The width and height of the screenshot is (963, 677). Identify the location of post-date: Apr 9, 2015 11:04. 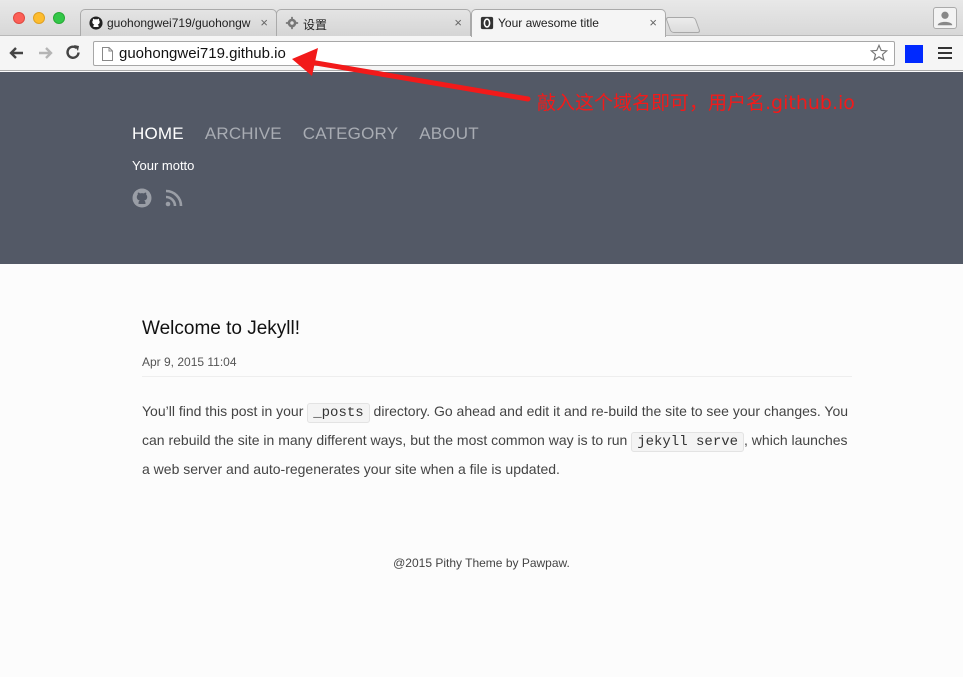
(189, 362).